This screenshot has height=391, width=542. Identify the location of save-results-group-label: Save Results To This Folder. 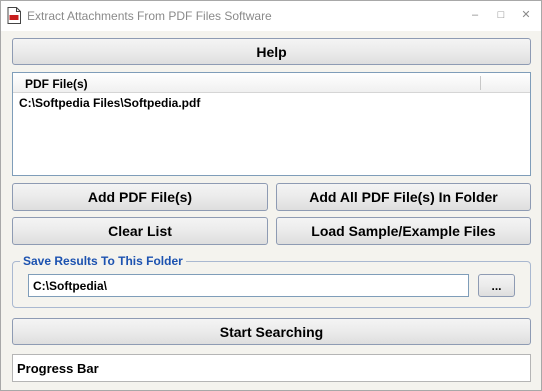
(103, 261).